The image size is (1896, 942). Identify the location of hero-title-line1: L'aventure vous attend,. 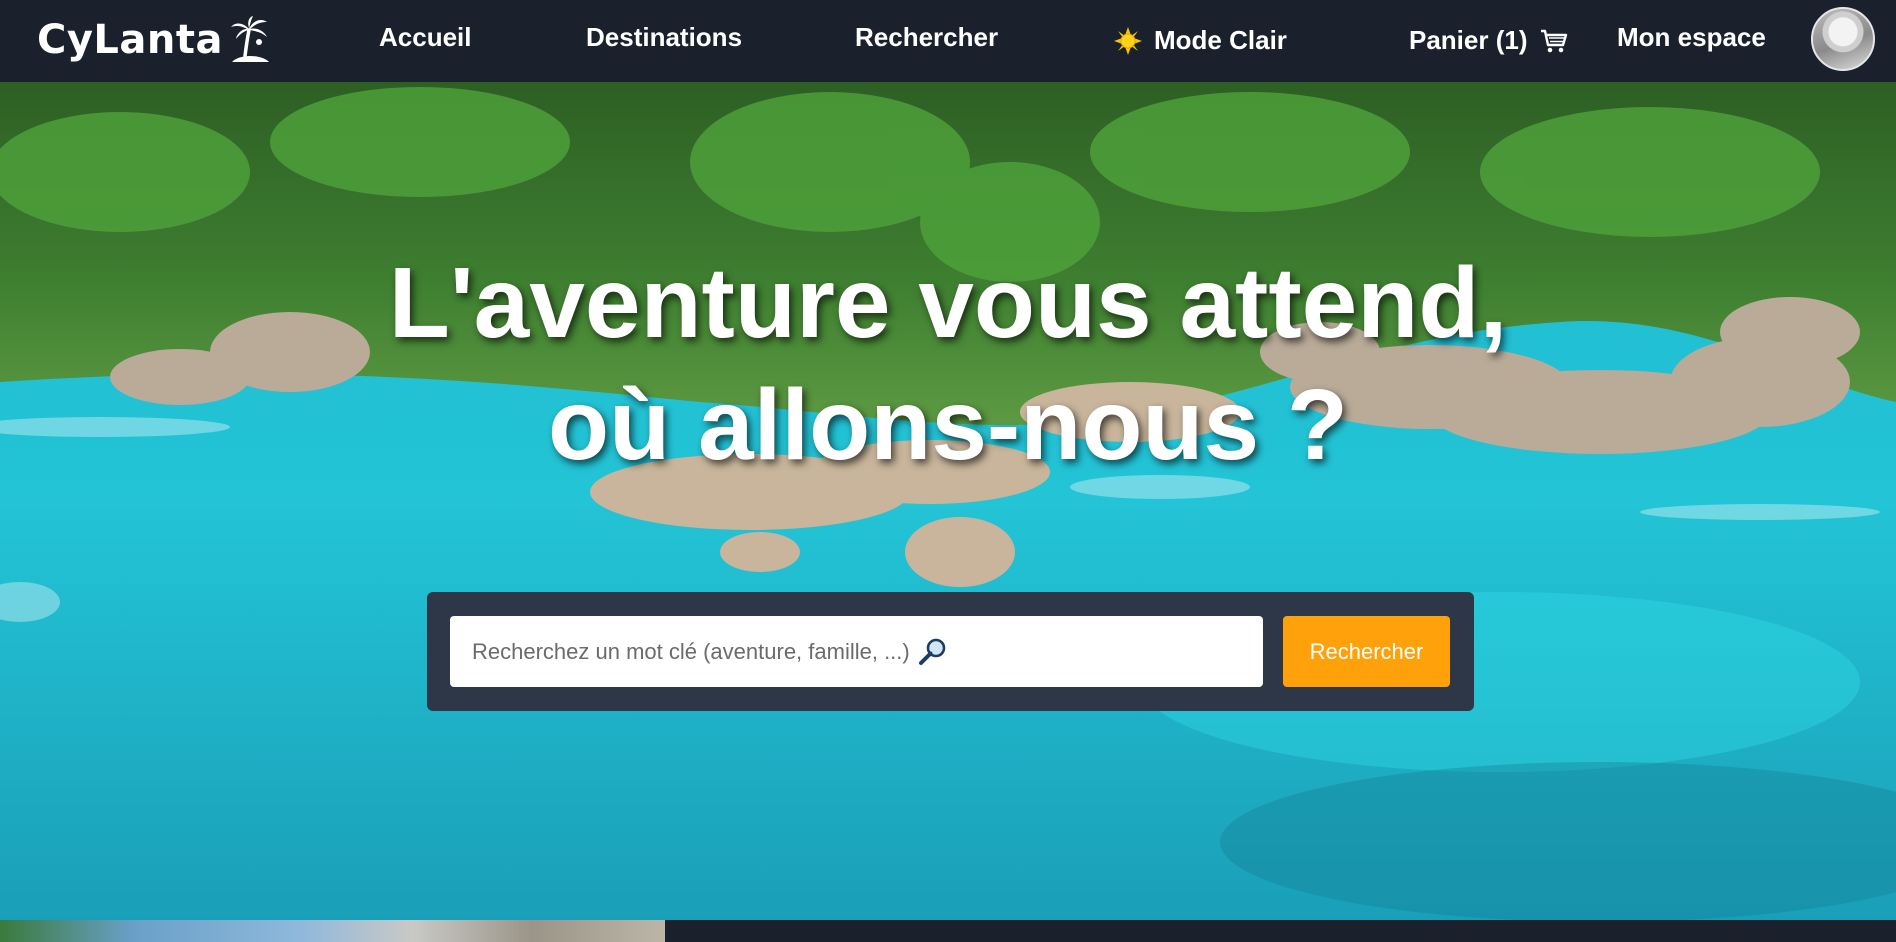
(948, 303).